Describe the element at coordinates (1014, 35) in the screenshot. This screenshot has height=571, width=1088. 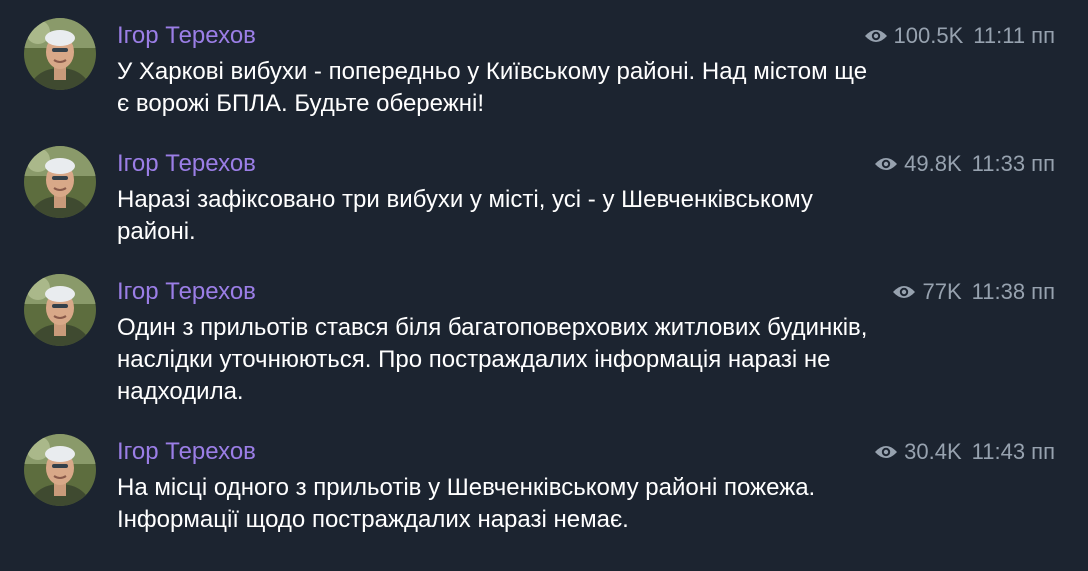
I see `message-time: 11:11 пп` at that location.